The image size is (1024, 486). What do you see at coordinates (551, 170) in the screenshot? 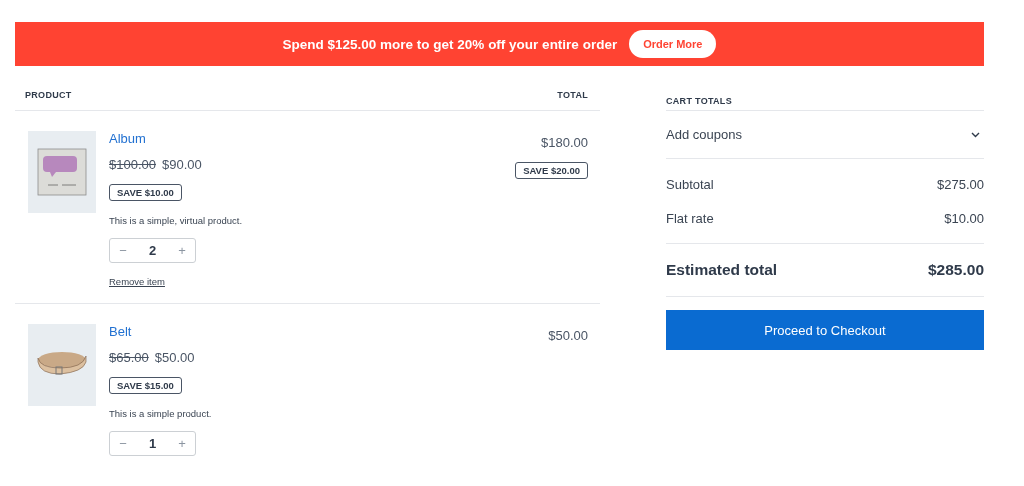
I see `savings-badge: SAVE $20.00` at bounding box center [551, 170].